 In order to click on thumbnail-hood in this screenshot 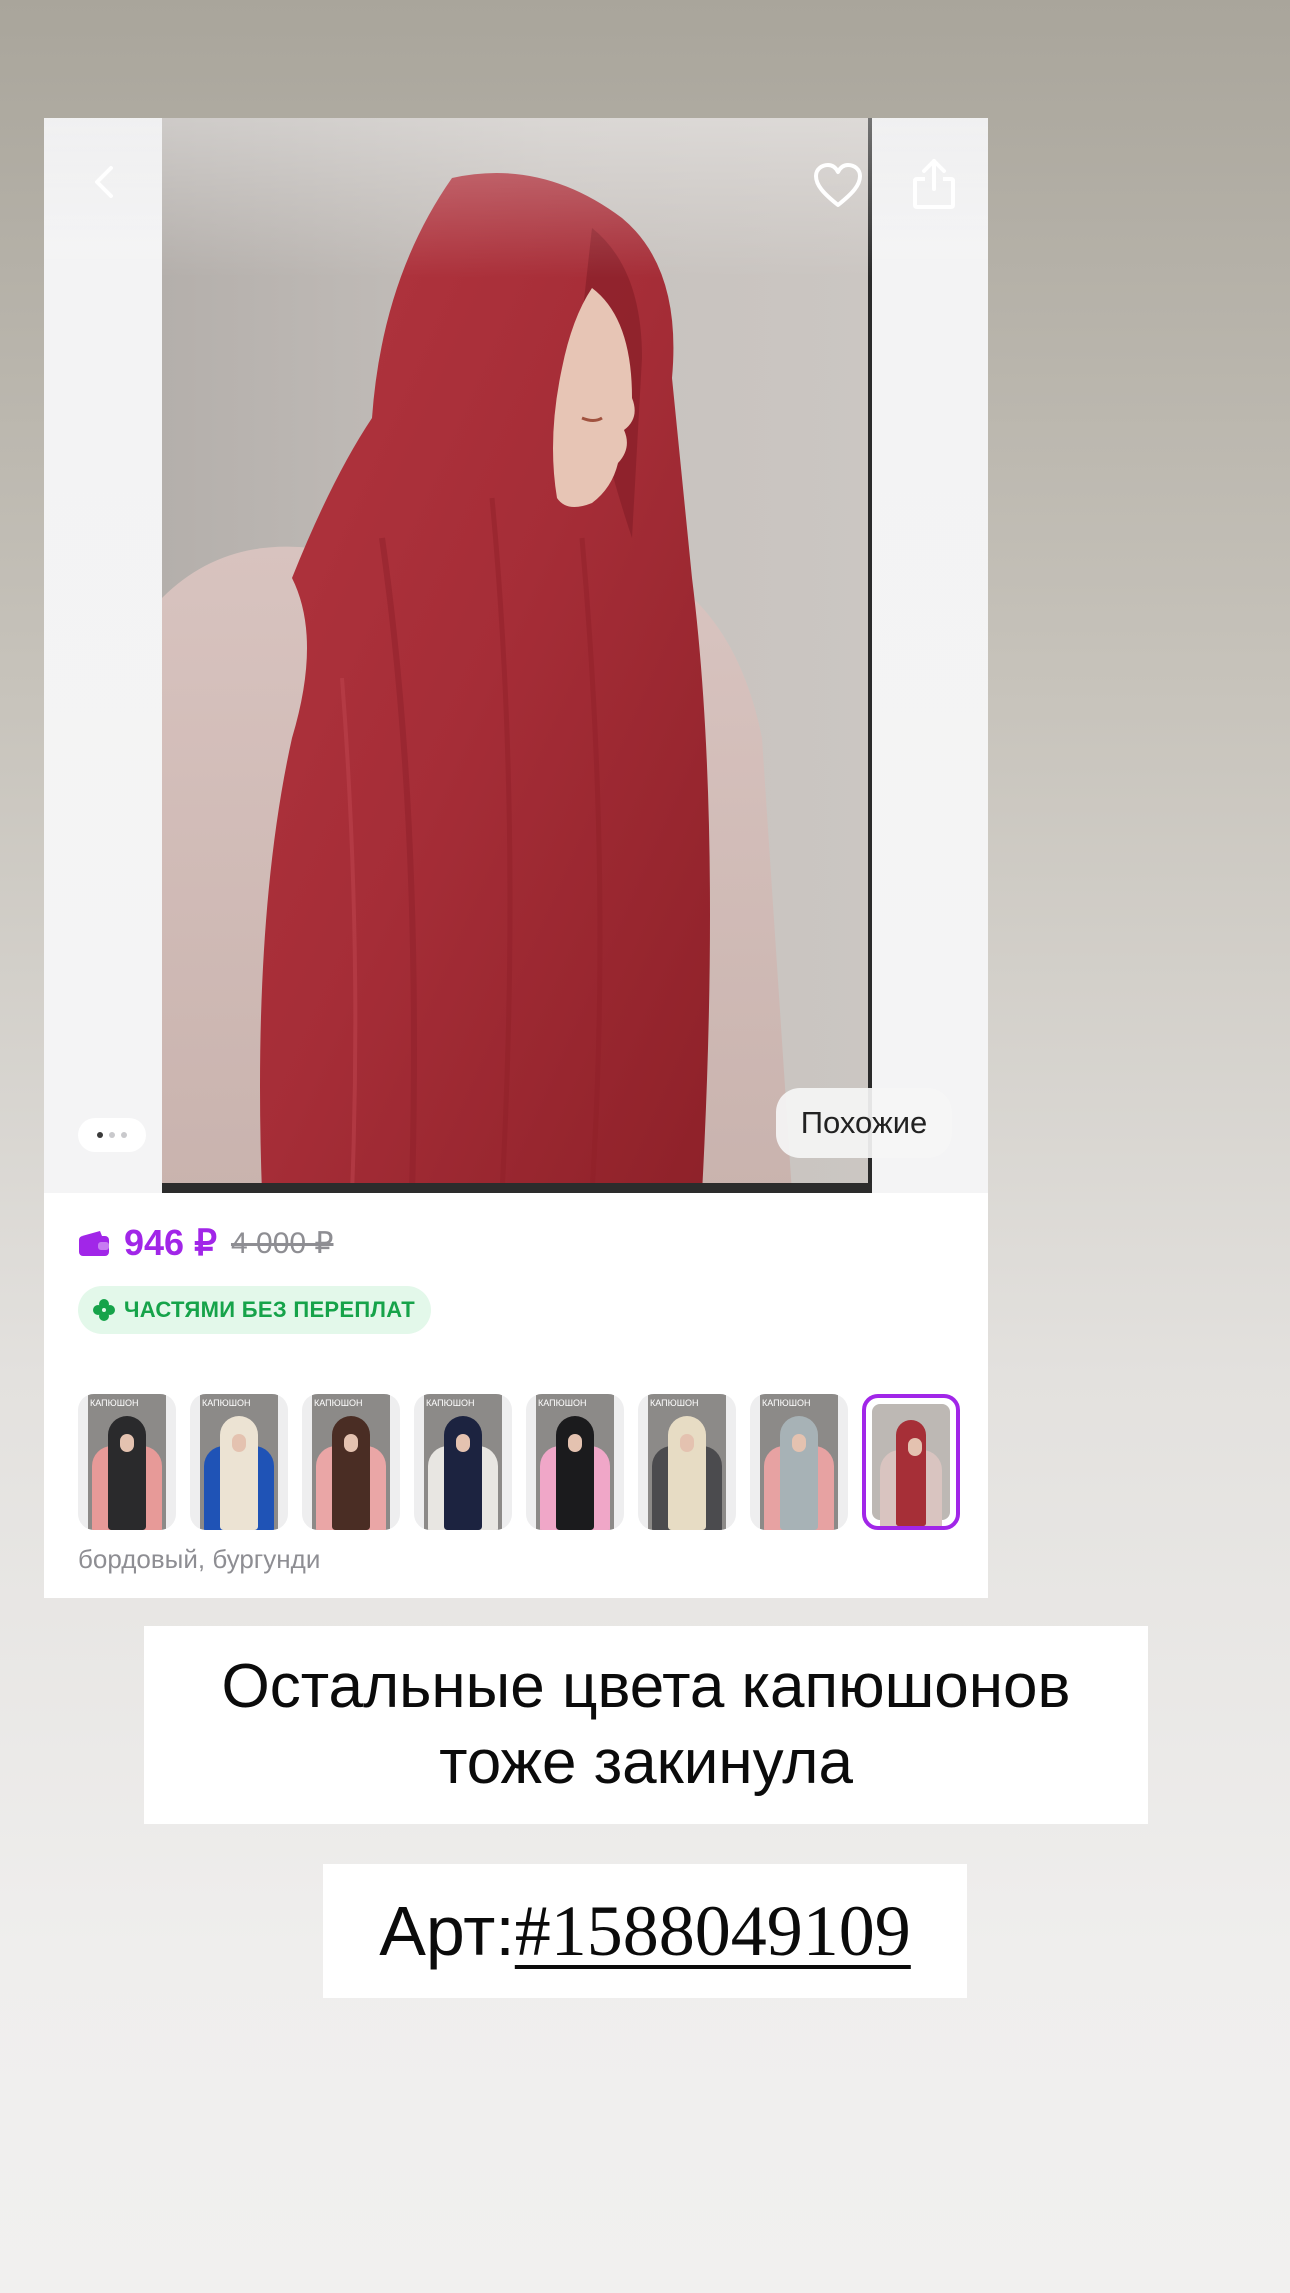, I will do `click(911, 1473)`.